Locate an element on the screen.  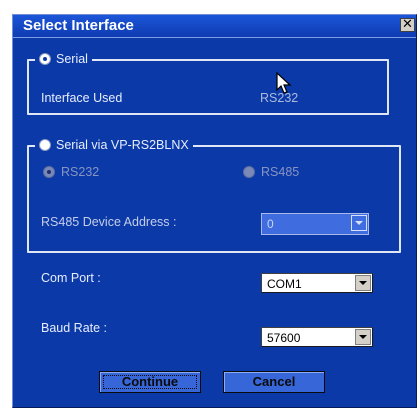
rs232-label: RS232 is located at coordinates (80, 172).